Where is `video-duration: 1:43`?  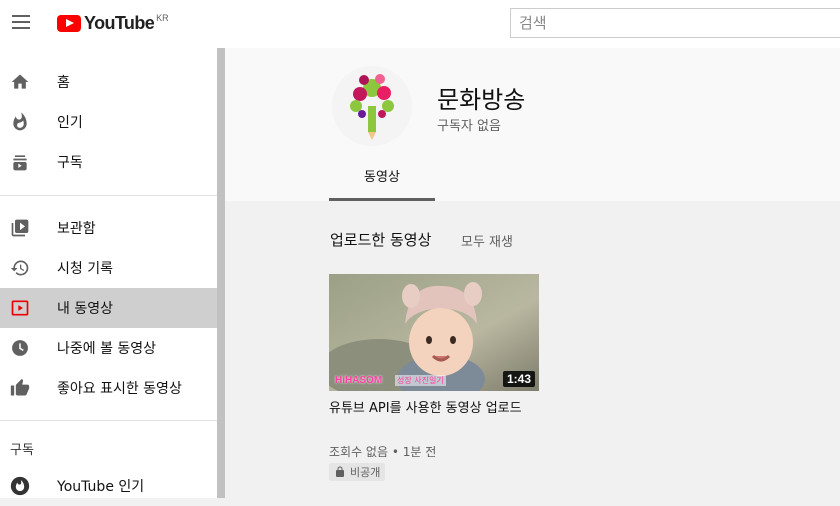
video-duration: 1:43 is located at coordinates (518, 379).